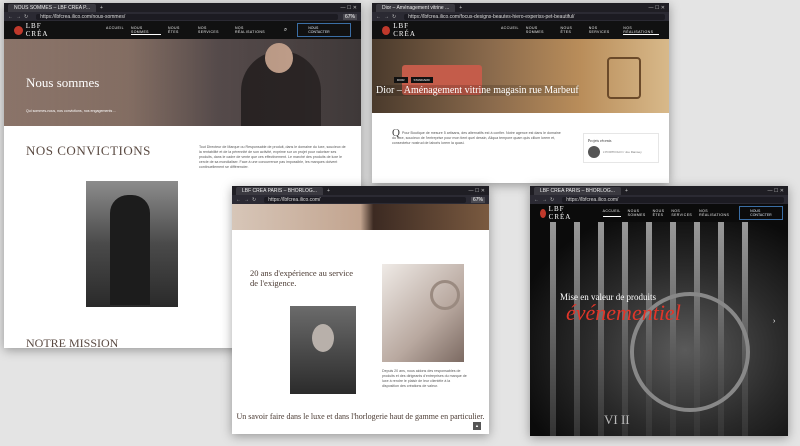 This screenshot has height=446, width=800. What do you see at coordinates (323, 350) in the screenshot?
I see `founder-portrait` at bounding box center [323, 350].